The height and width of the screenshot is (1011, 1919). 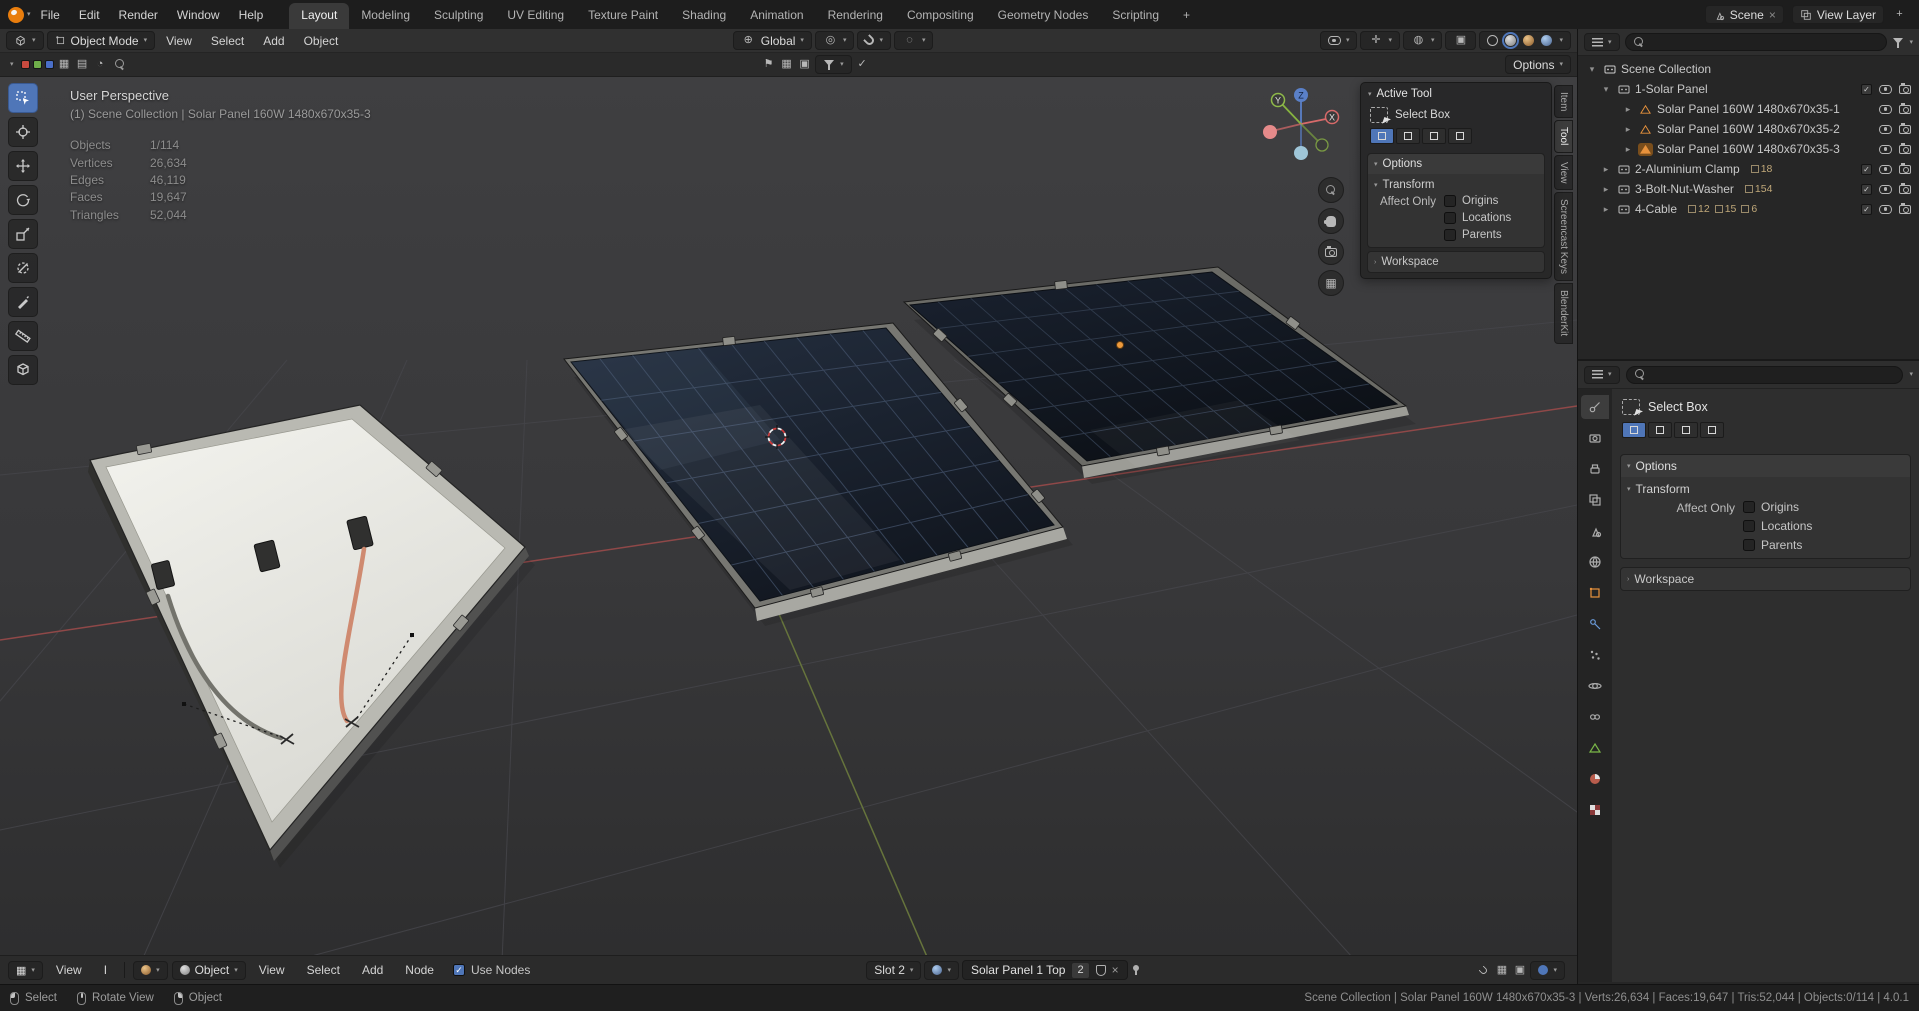 What do you see at coordinates (23, 166) in the screenshot?
I see `move-tool` at bounding box center [23, 166].